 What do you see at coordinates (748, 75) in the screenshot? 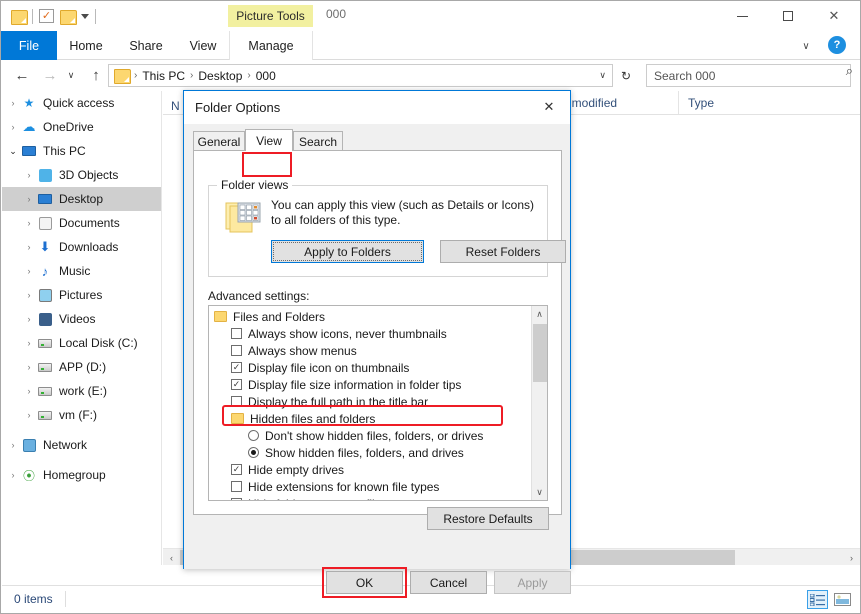
I see `search-input: Search 000` at bounding box center [748, 75].